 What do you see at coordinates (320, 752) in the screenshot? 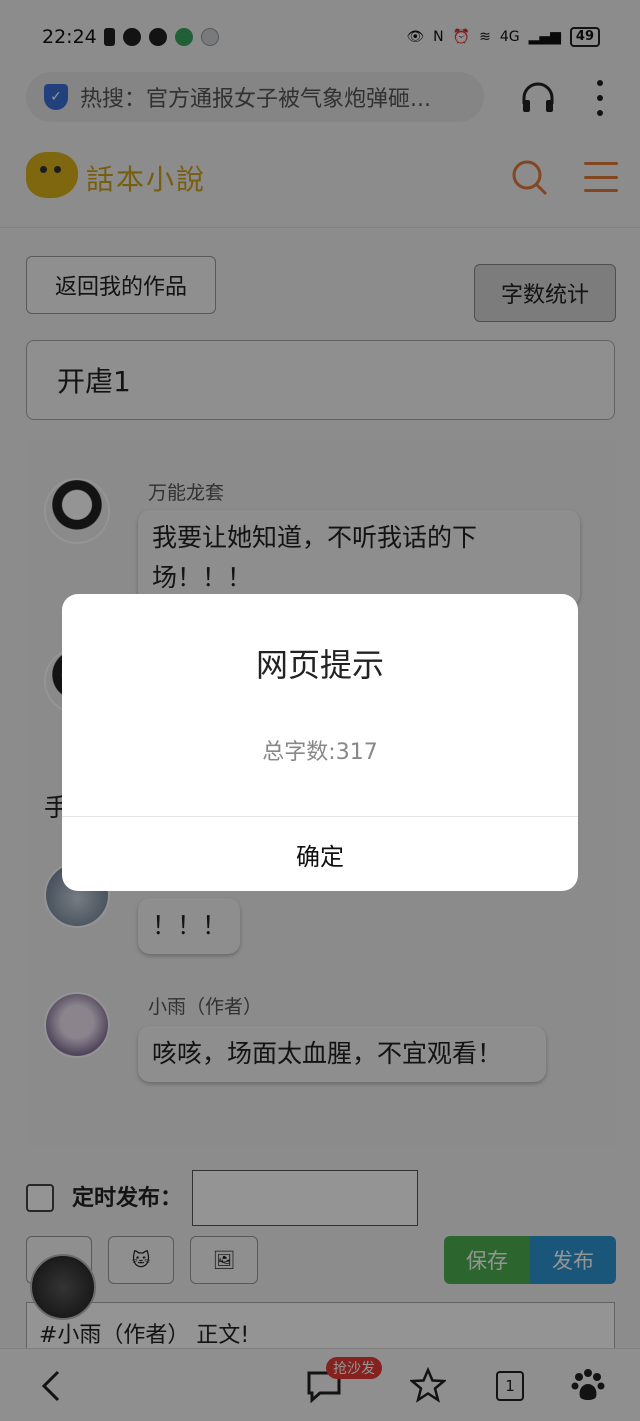
I see `dialog-message: 总字数:317` at bounding box center [320, 752].